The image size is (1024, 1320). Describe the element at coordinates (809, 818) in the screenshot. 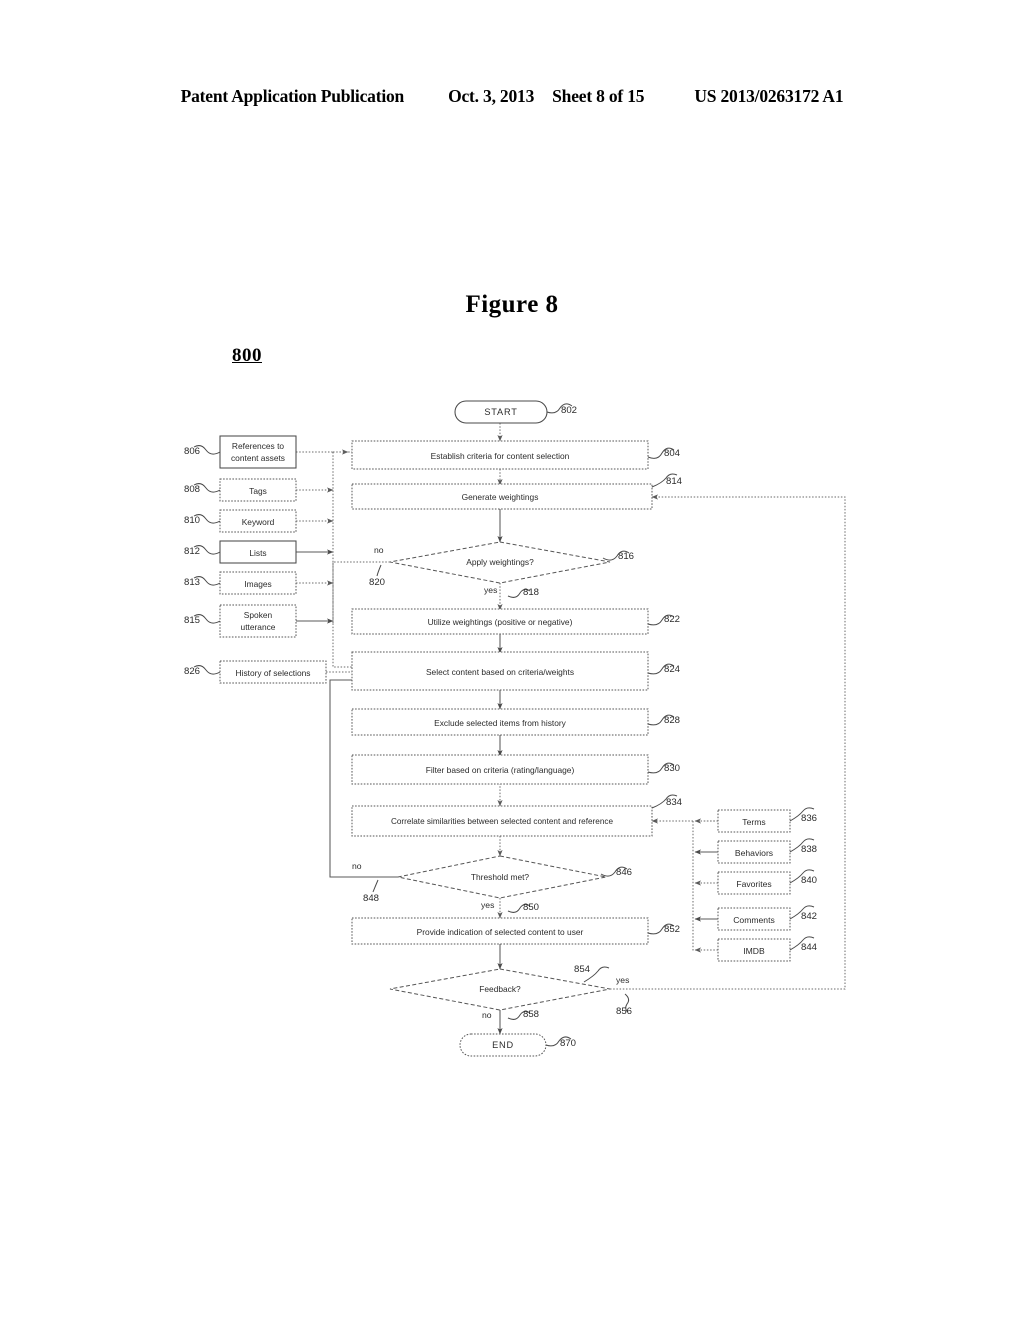

I see `ref-836: 836` at that location.